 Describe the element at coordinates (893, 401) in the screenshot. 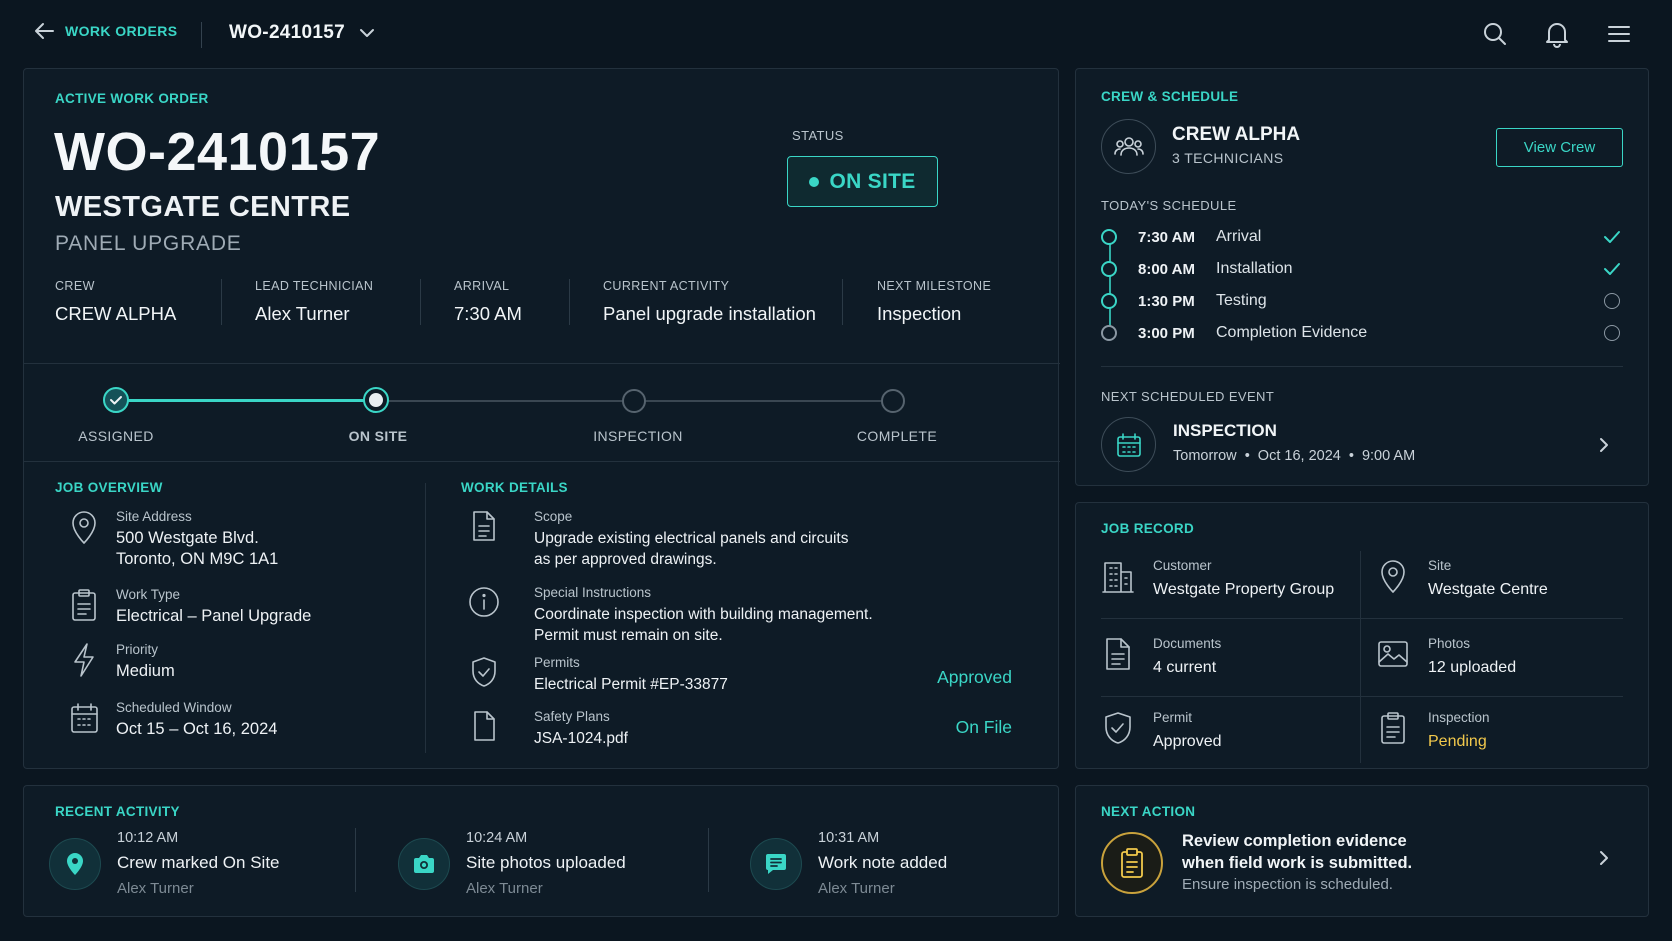

I see `step-complete-node` at that location.